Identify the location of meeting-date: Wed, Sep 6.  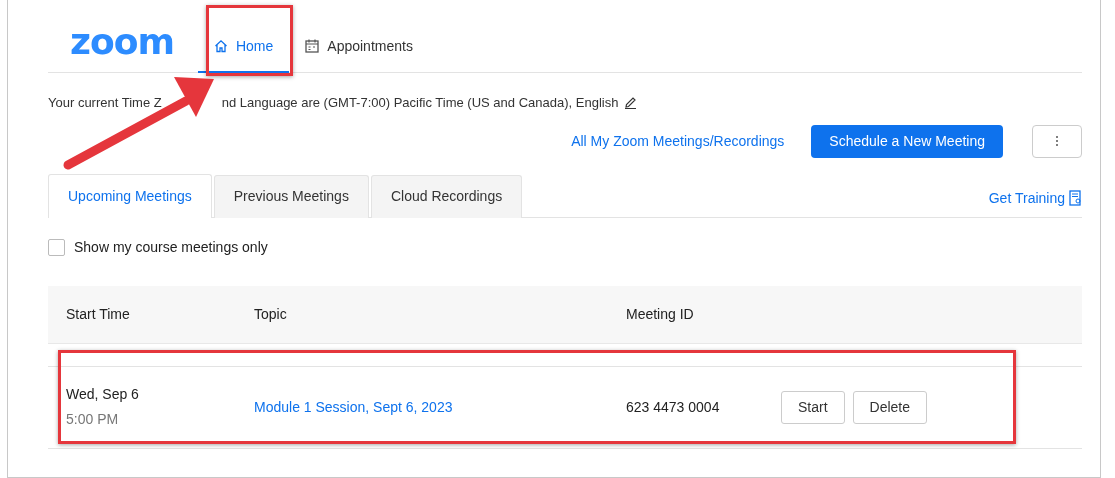
(103, 394).